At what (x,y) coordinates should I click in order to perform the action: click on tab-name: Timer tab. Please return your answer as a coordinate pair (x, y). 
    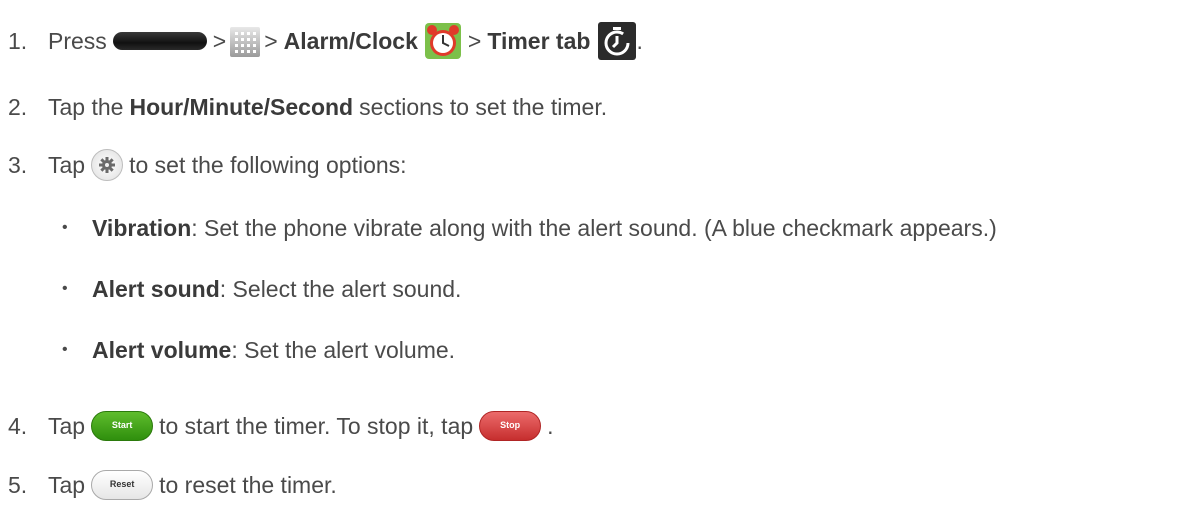
    Looking at the image, I should click on (539, 41).